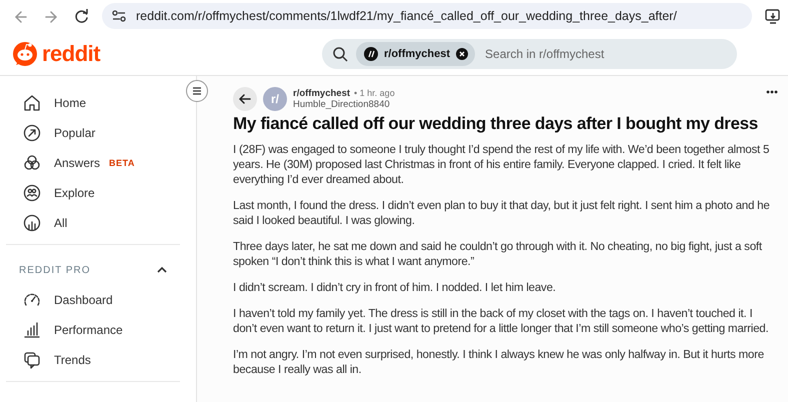  I want to click on install-app-icon, so click(773, 16).